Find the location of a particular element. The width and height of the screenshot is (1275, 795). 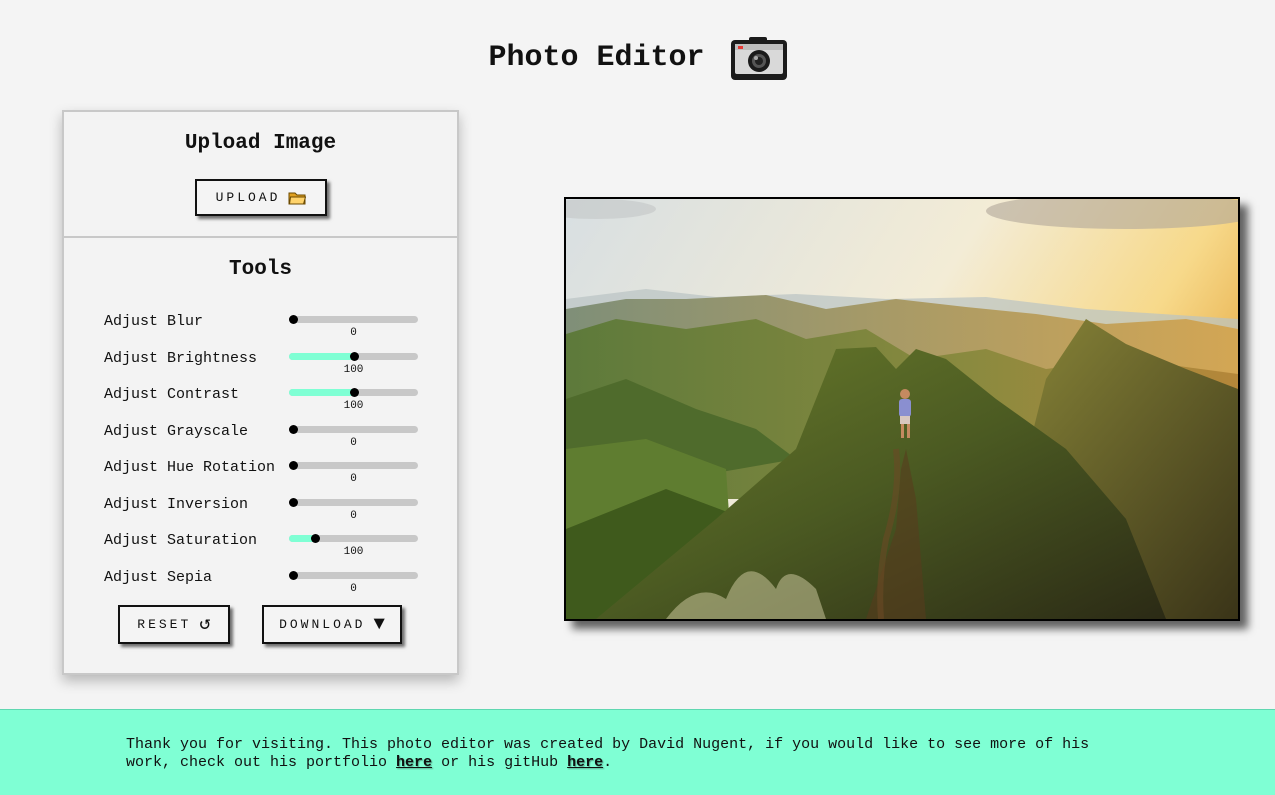

slider-label: Adjust Grayscale is located at coordinates (176, 431).